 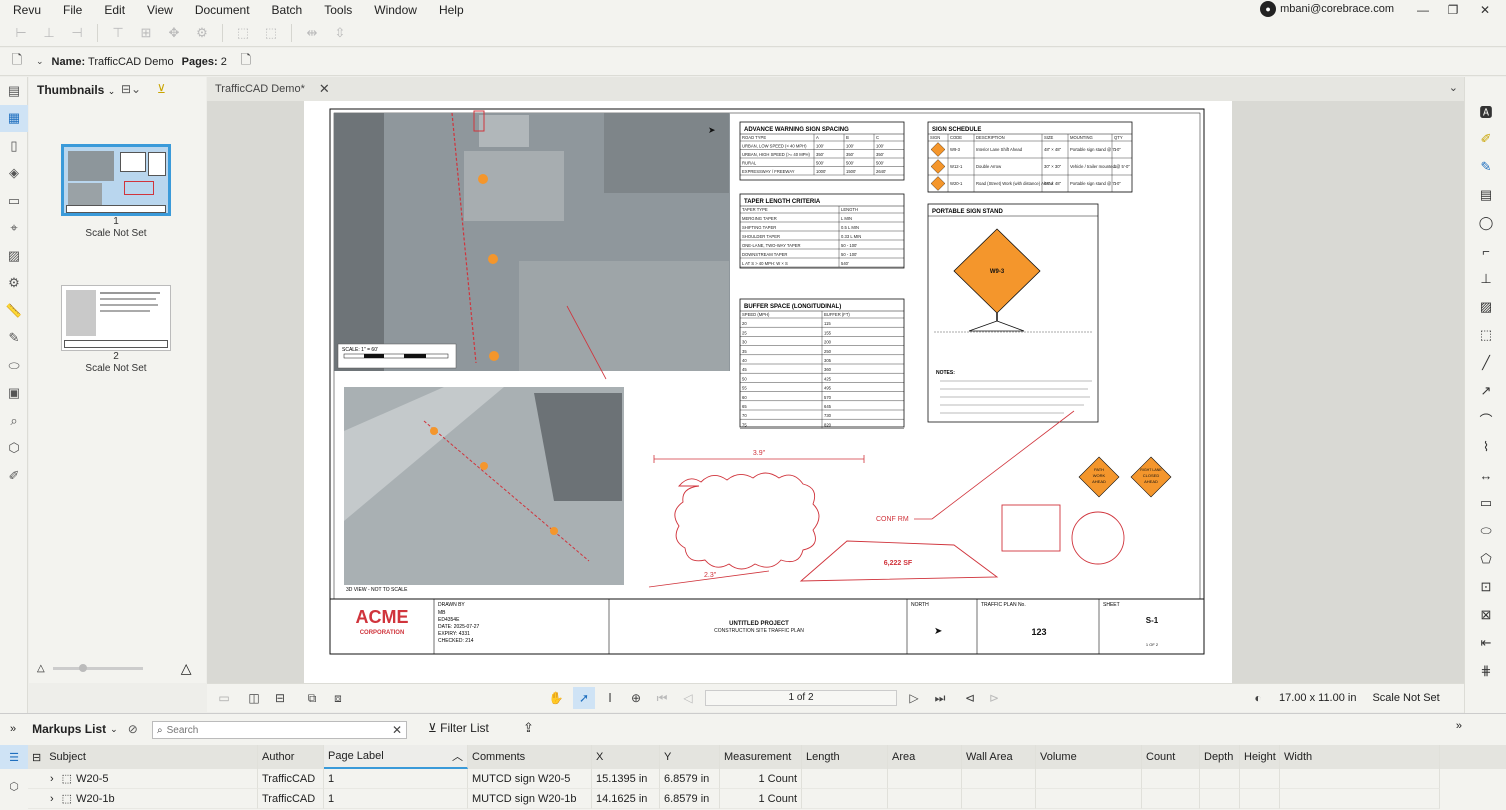 I want to click on 3d-view-icon: ⬡, so click(x=14, y=786).